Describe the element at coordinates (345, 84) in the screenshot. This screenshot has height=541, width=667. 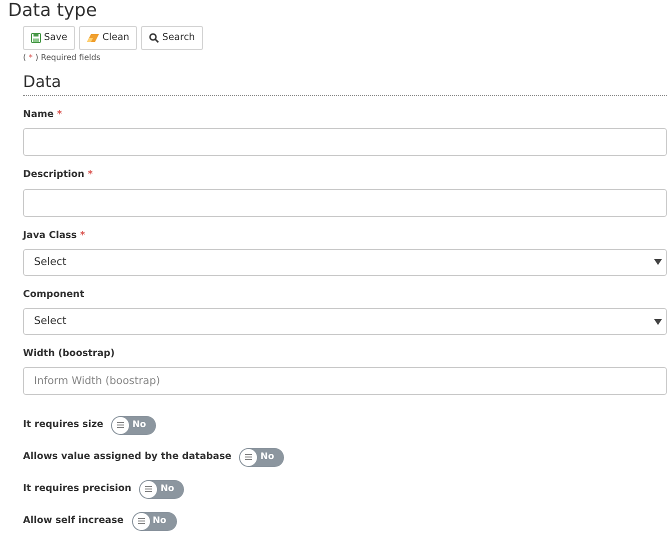
I see `section-heading: Data` at that location.